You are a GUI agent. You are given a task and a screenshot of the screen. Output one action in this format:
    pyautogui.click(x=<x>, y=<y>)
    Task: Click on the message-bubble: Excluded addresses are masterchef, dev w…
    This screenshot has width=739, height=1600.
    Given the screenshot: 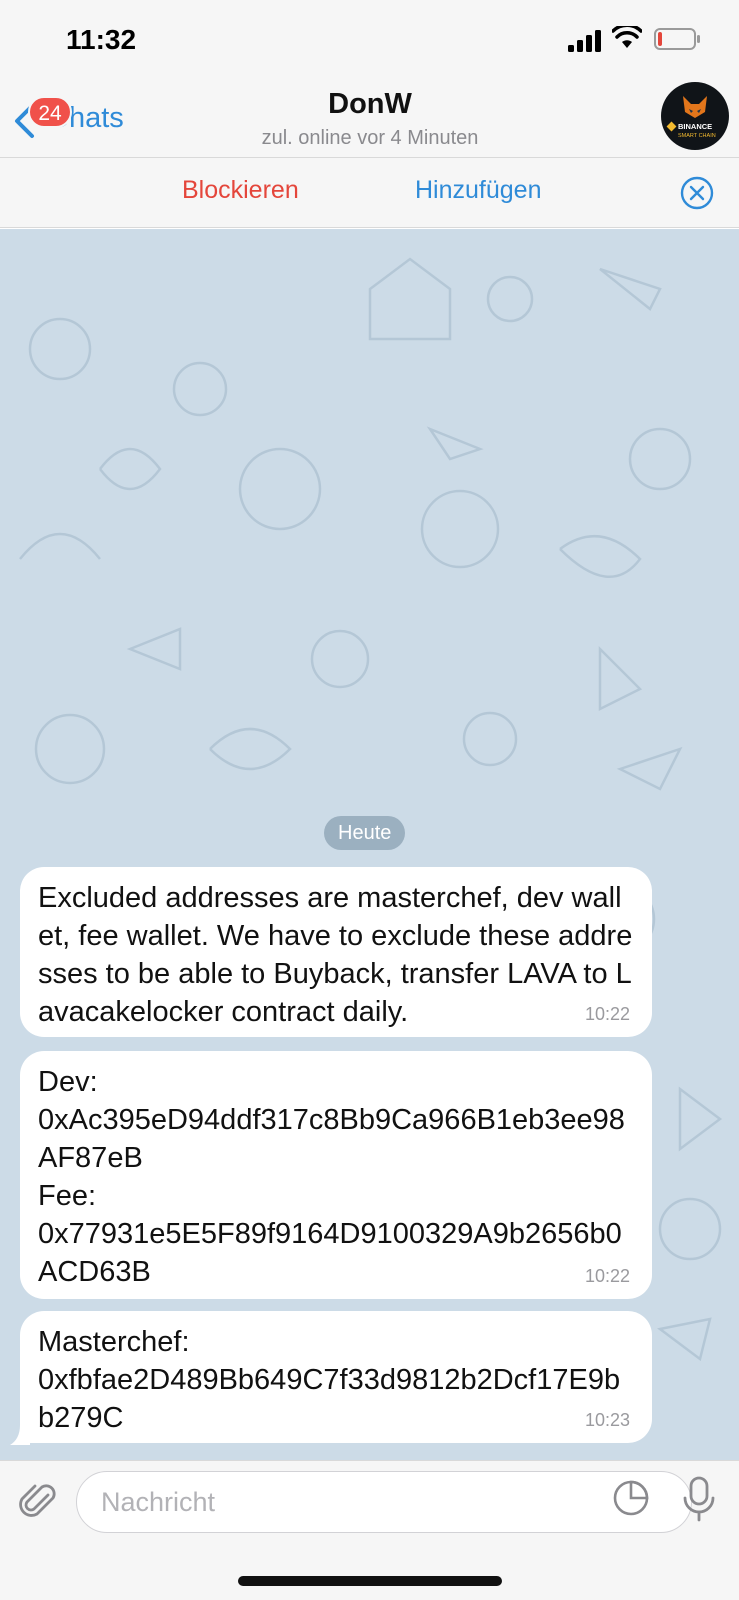 What is the action you would take?
    pyautogui.click(x=336, y=952)
    